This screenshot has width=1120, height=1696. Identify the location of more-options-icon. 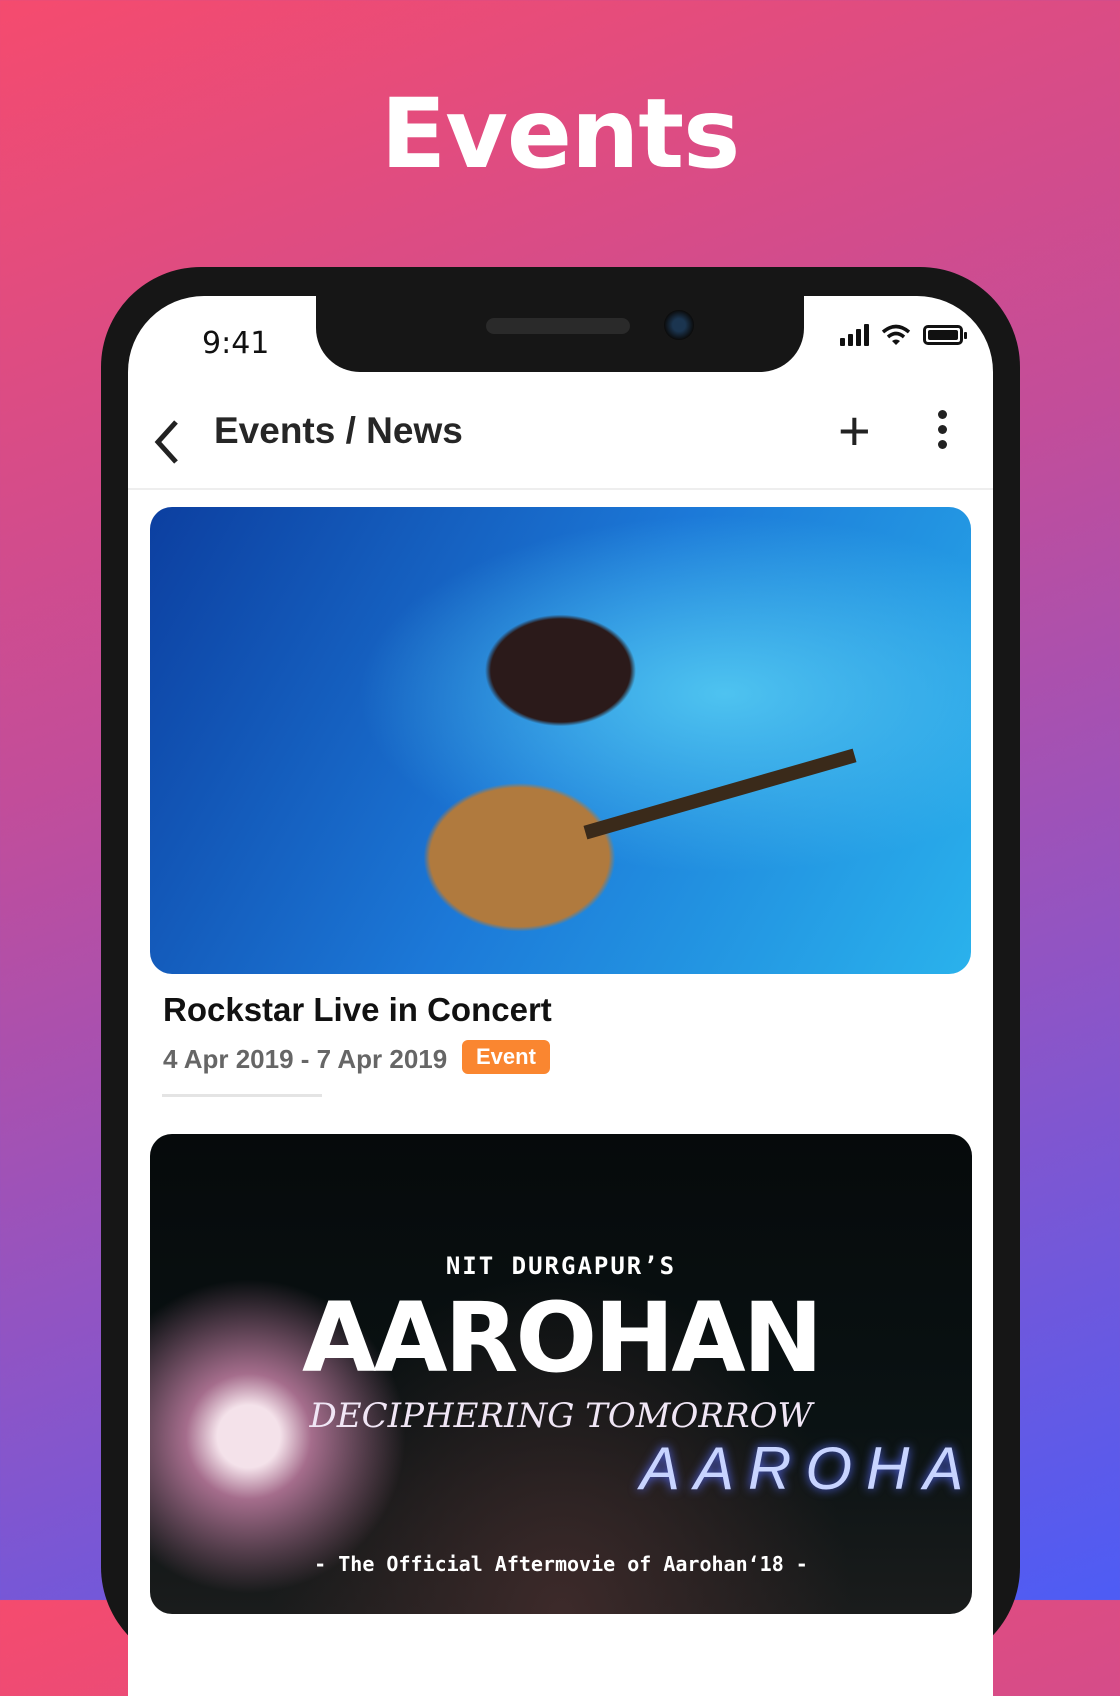
(942, 429).